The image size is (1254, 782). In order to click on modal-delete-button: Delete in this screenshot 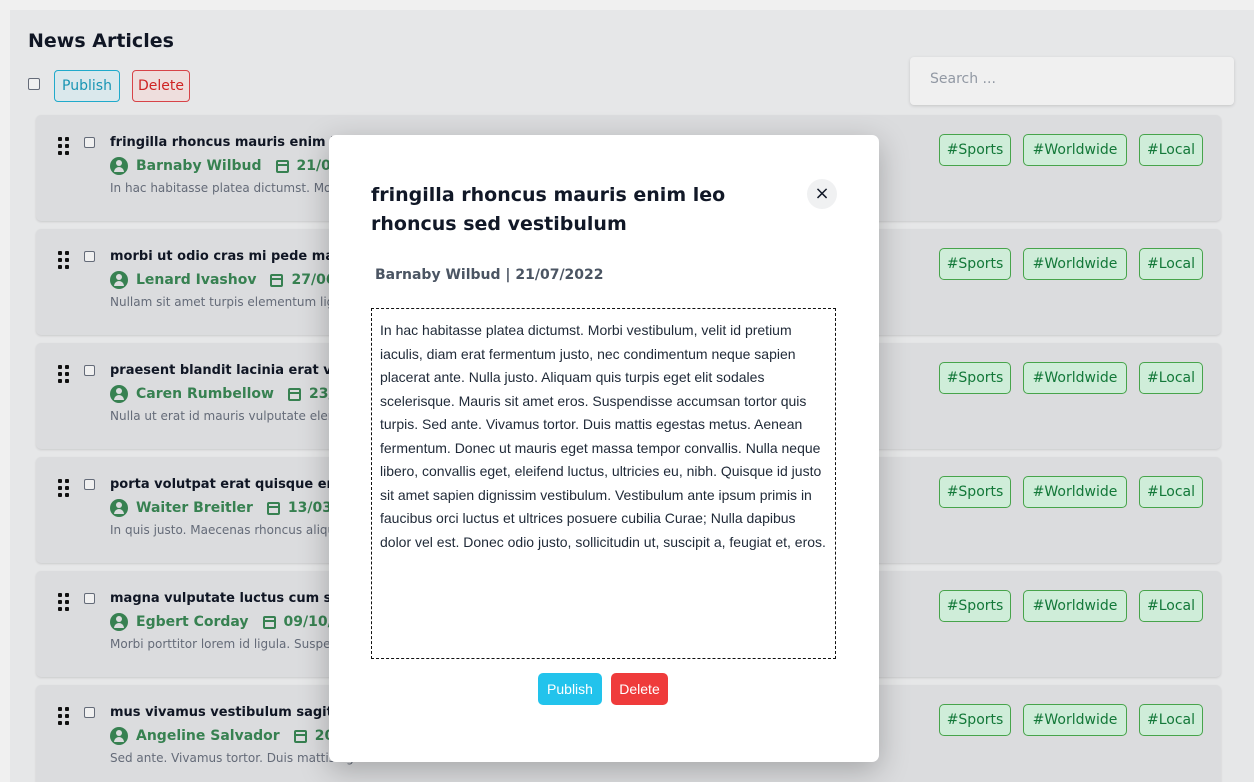, I will do `click(639, 689)`.